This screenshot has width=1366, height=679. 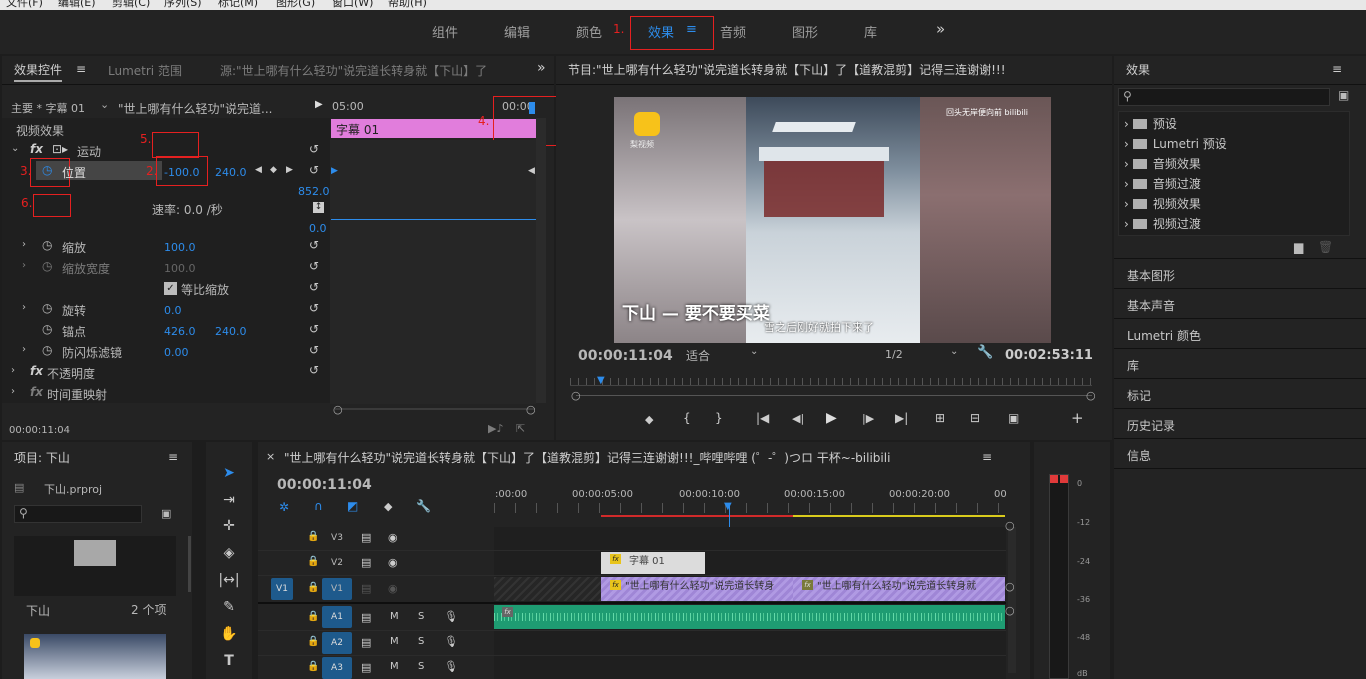 I want to click on lock-a3-icon: 🔒, so click(x=313, y=666).